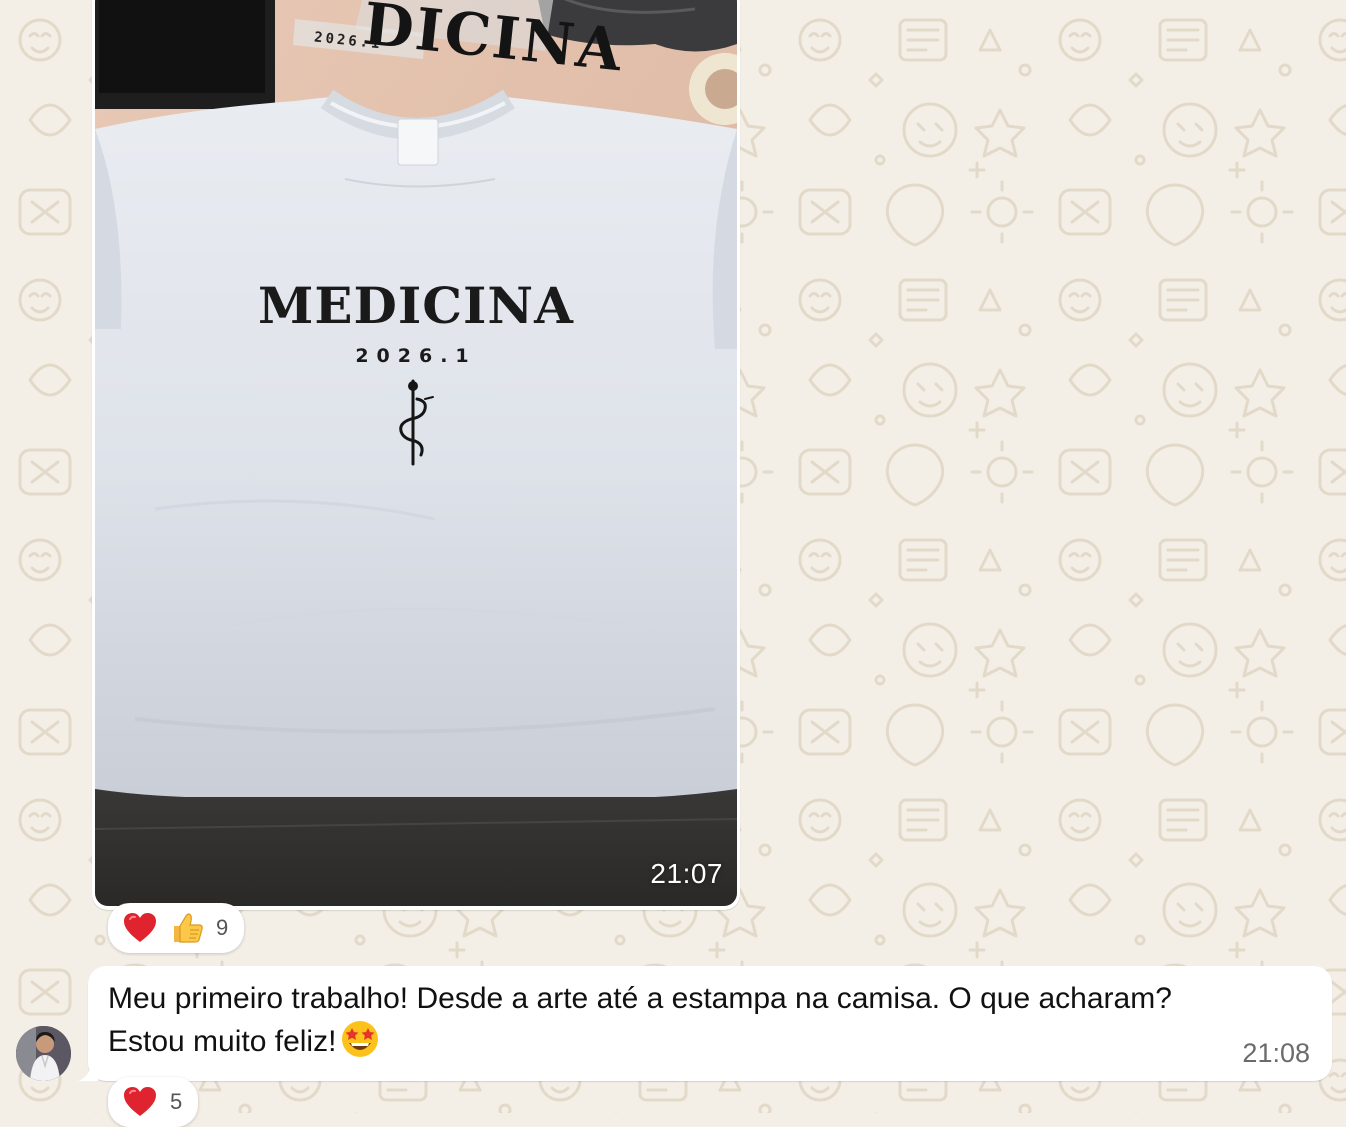 Image resolution: width=1346 pixels, height=1127 pixels. Describe the element at coordinates (686, 873) in the screenshot. I see `image-message-time: 21:07` at that location.